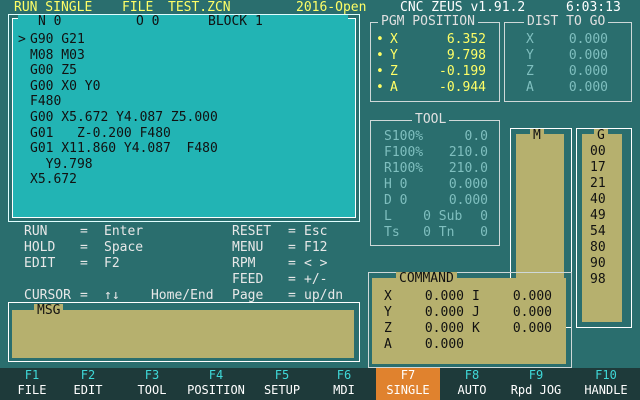 The height and width of the screenshot is (400, 640). Describe the element at coordinates (588, 87) in the screenshot. I see `dist-a-value: 0.000` at that location.